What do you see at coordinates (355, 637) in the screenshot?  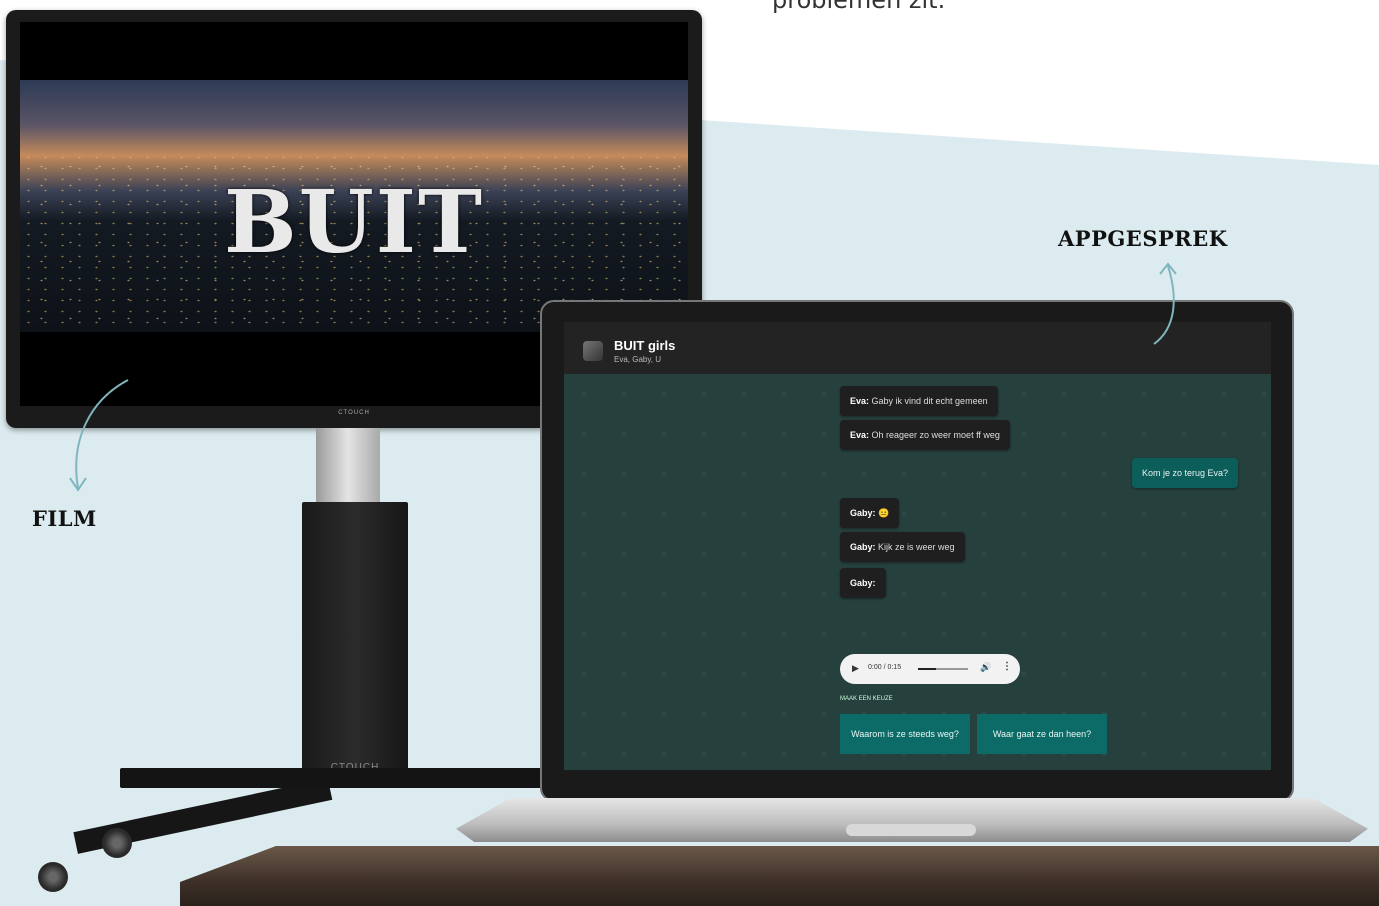 I see `stand-column: CTOUCH` at bounding box center [355, 637].